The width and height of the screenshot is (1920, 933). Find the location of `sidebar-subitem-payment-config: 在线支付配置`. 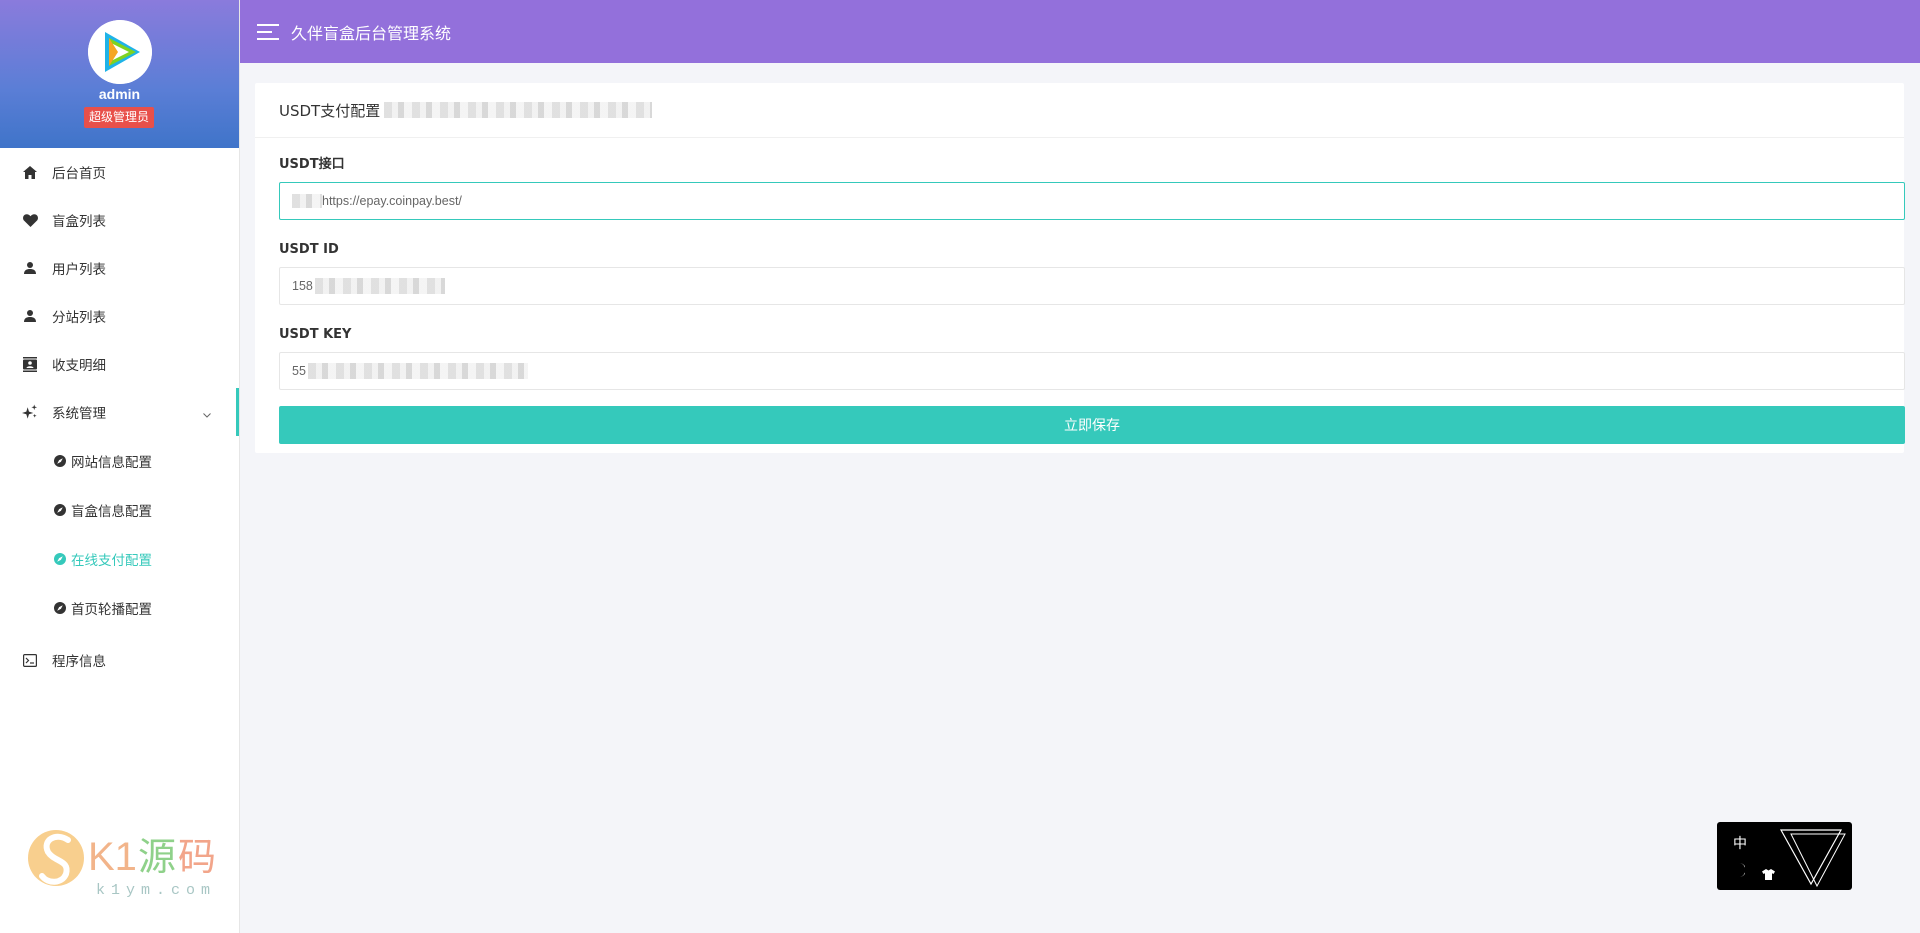

sidebar-subitem-payment-config: 在线支付配置 is located at coordinates (119, 558).